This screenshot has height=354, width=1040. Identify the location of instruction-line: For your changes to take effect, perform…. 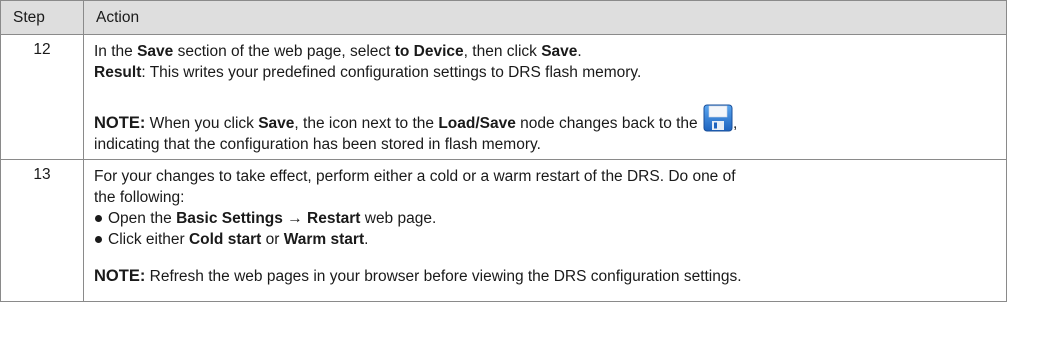
(415, 176).